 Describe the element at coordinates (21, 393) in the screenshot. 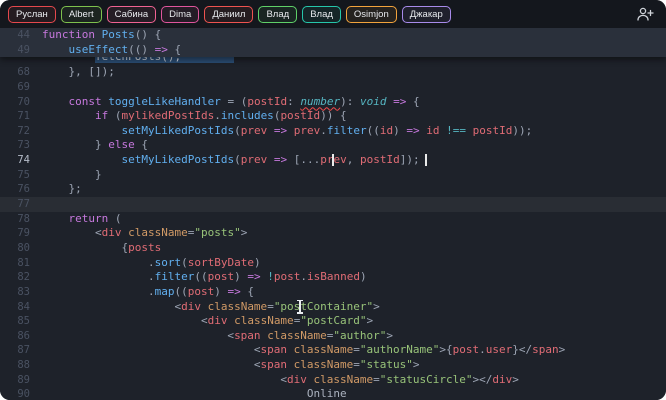

I see `line-number: 90` at that location.